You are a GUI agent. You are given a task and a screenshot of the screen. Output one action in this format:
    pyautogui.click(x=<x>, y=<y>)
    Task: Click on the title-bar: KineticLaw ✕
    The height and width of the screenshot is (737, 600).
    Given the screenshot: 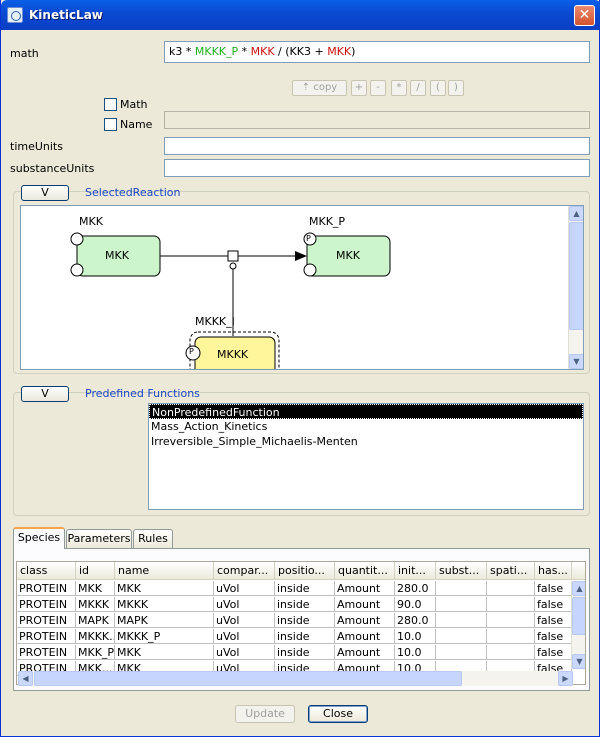 What is the action you would take?
    pyautogui.click(x=300, y=15)
    